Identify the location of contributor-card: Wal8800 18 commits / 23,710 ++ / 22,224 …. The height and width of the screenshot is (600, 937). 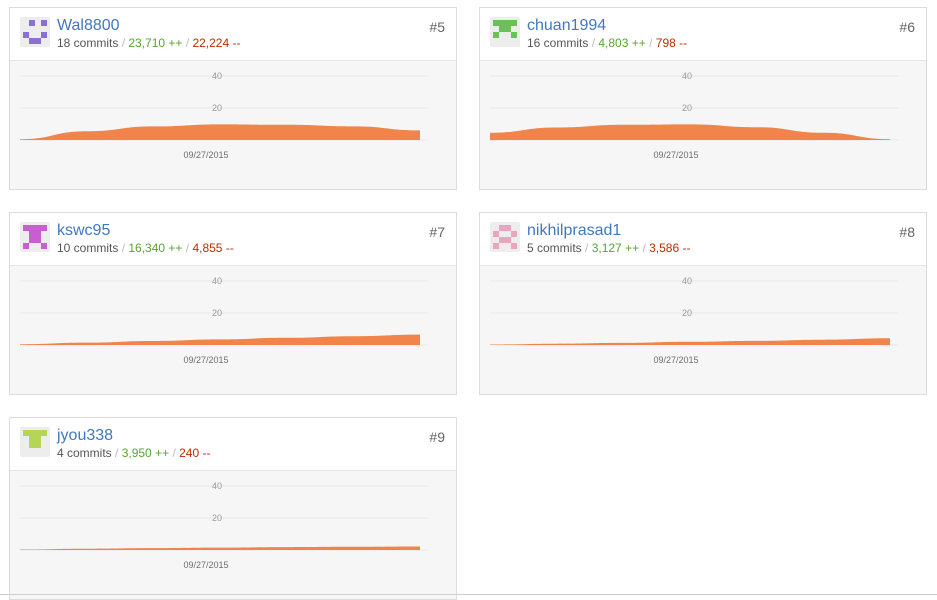
(233, 98).